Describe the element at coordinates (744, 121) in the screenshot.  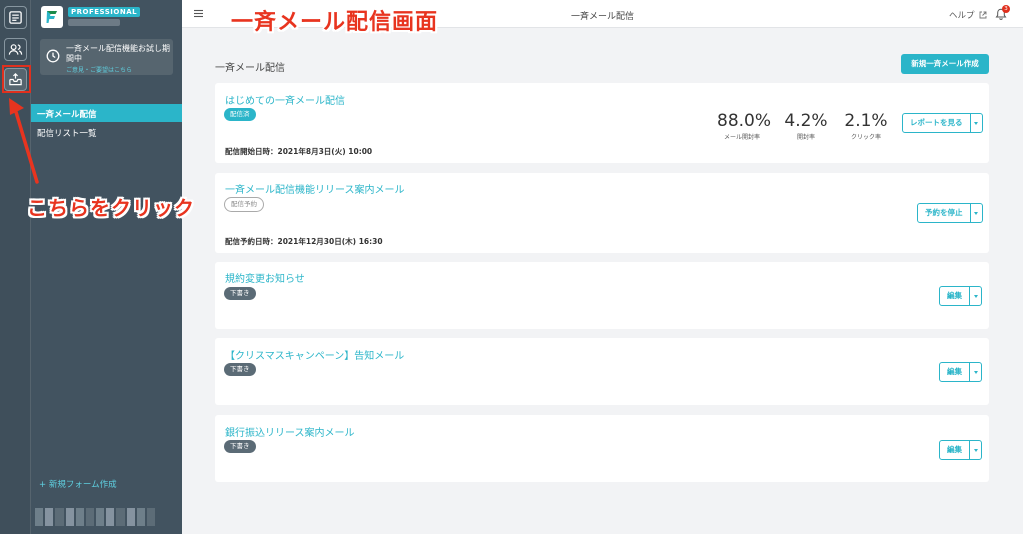
I see `stat-value: 88.0%` at that location.